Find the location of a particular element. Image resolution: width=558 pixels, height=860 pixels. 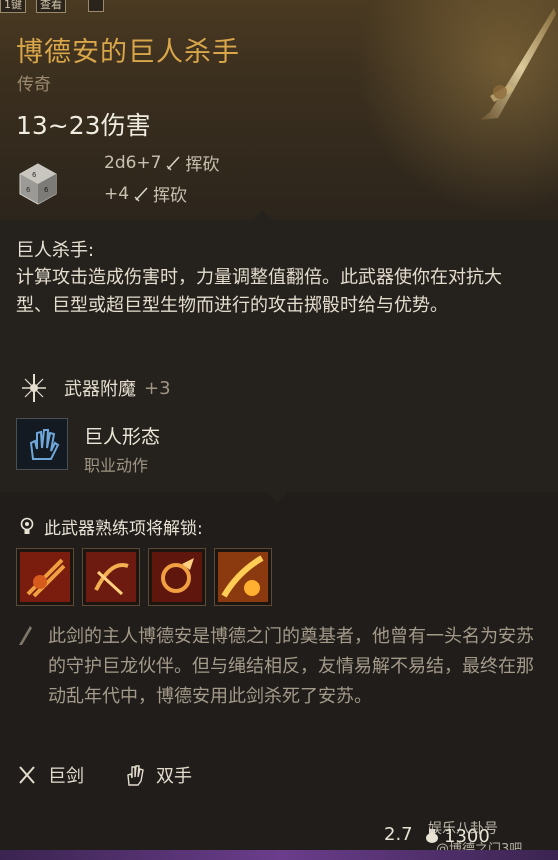

damage-line-2: +4 挥砍 is located at coordinates (146, 194).